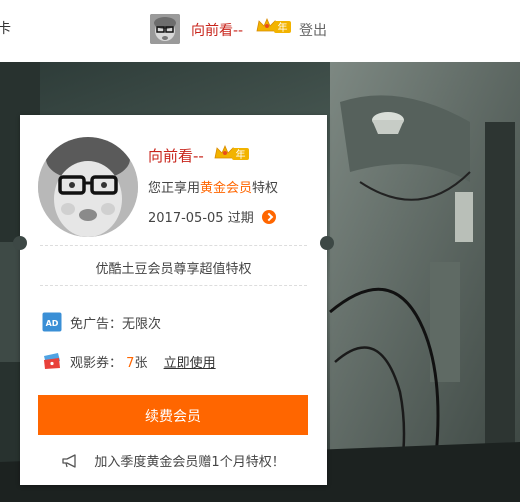 This screenshot has width=520, height=502. I want to click on benefit-label: 免广告：无限次, so click(116, 324).